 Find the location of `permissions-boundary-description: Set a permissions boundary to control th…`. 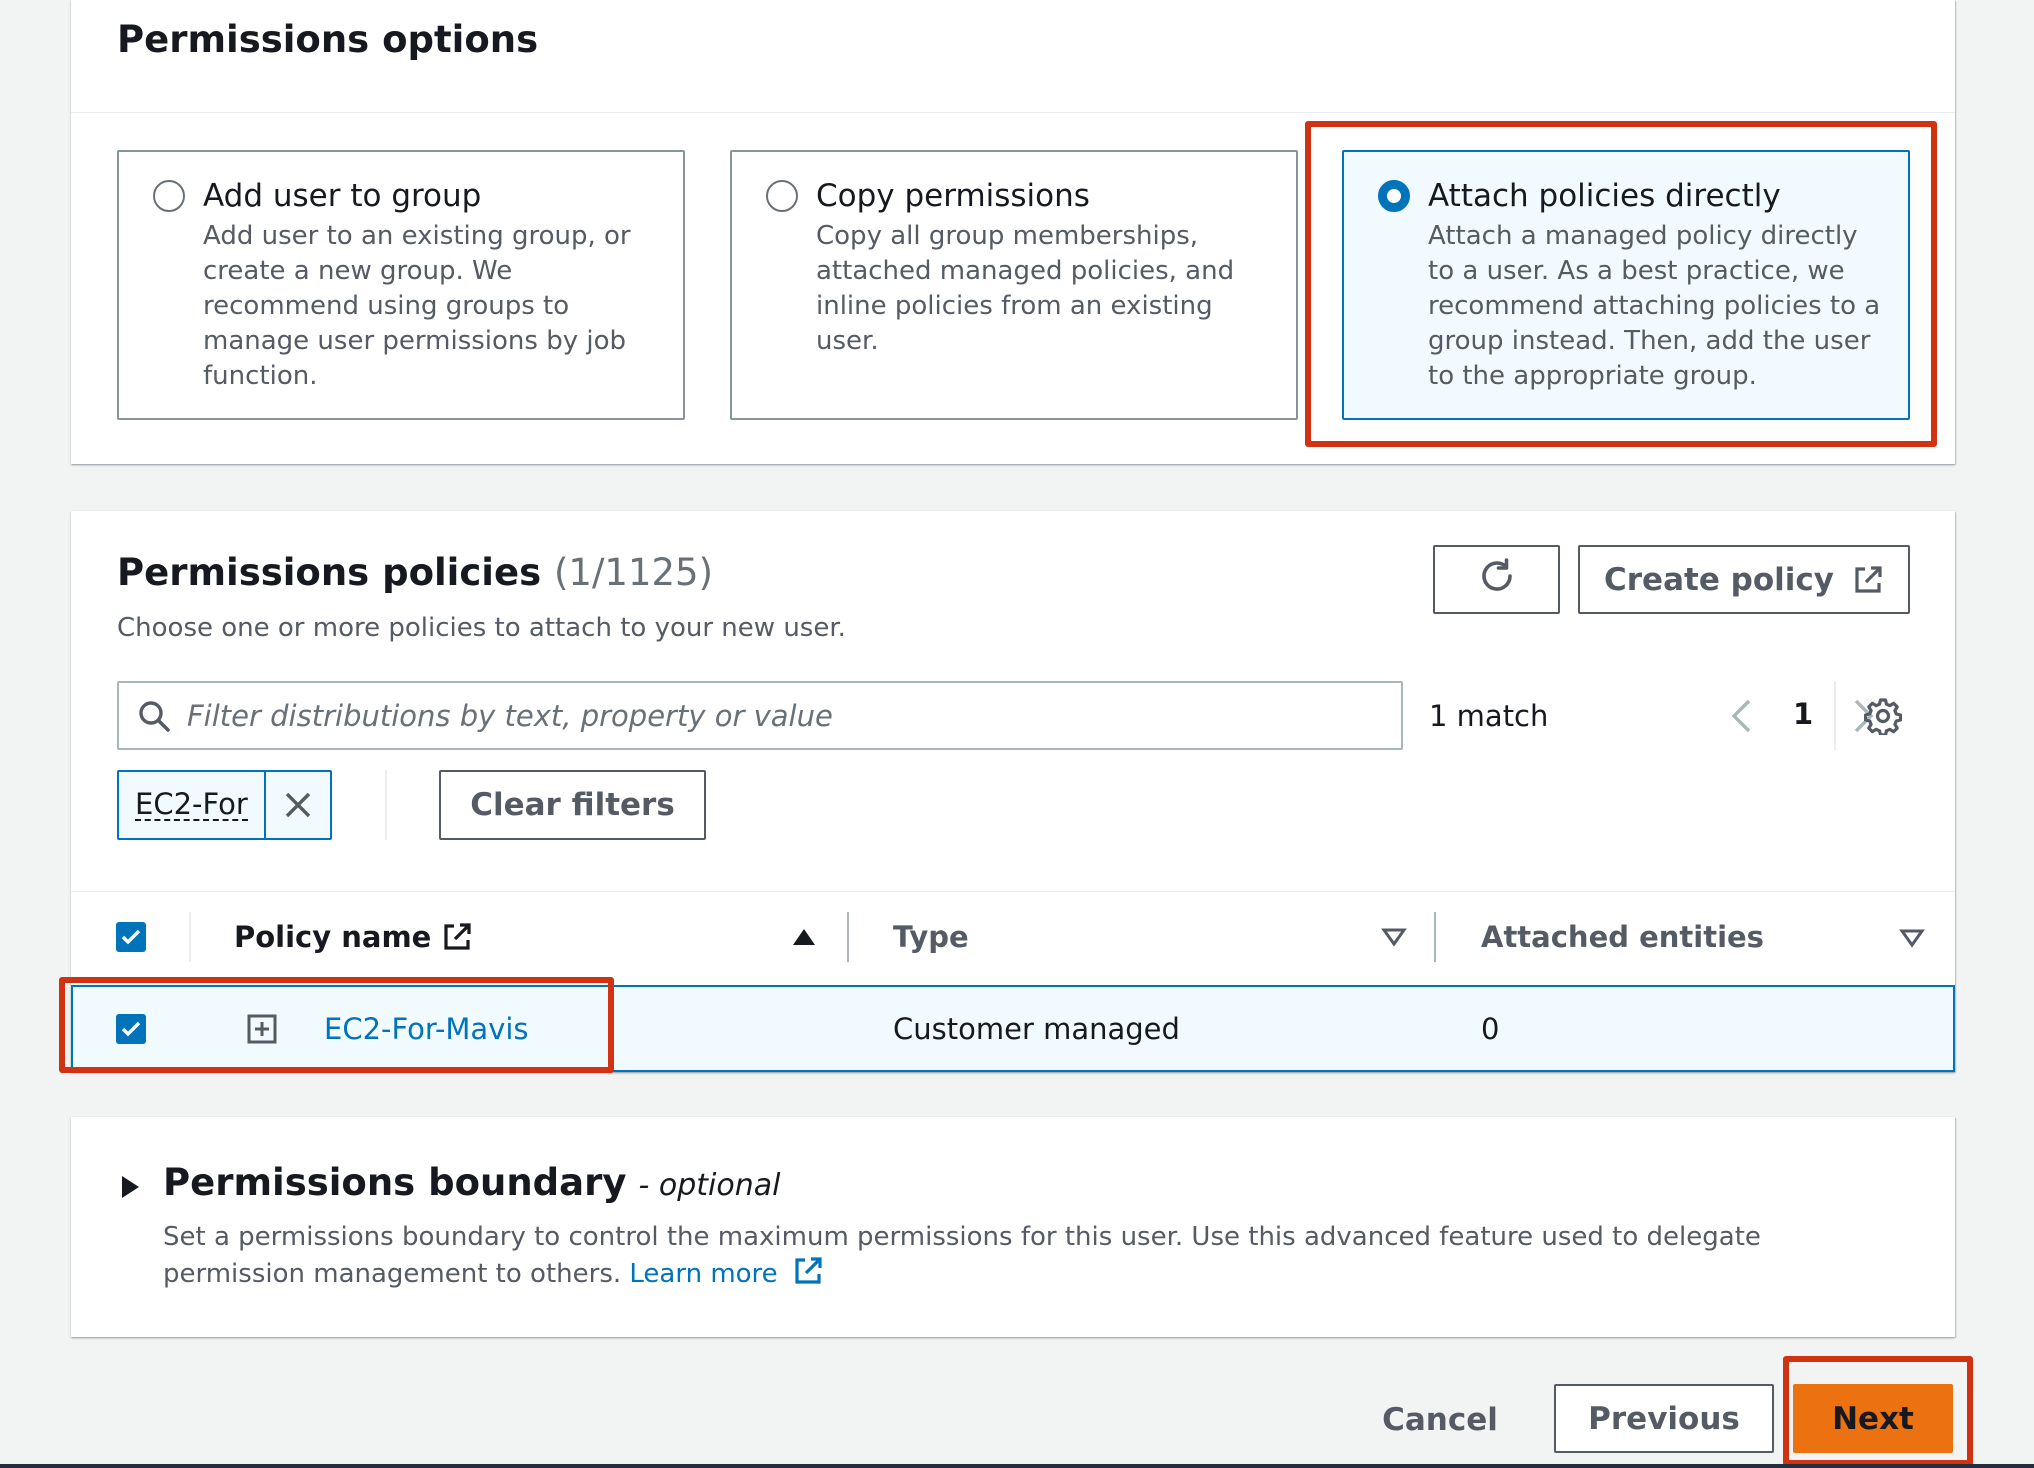

permissions-boundary-description: Set a permissions boundary to control th… is located at coordinates (1023, 1258).